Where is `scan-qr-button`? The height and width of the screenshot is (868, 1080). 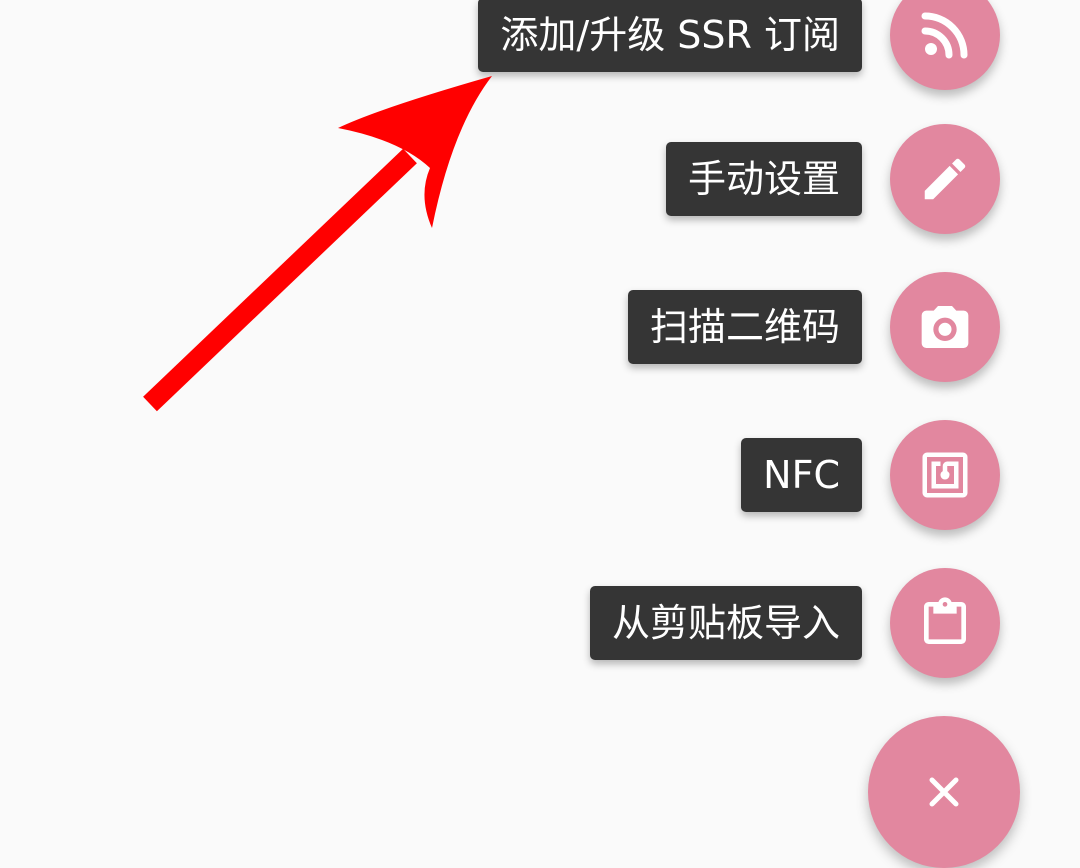 scan-qr-button is located at coordinates (945, 327).